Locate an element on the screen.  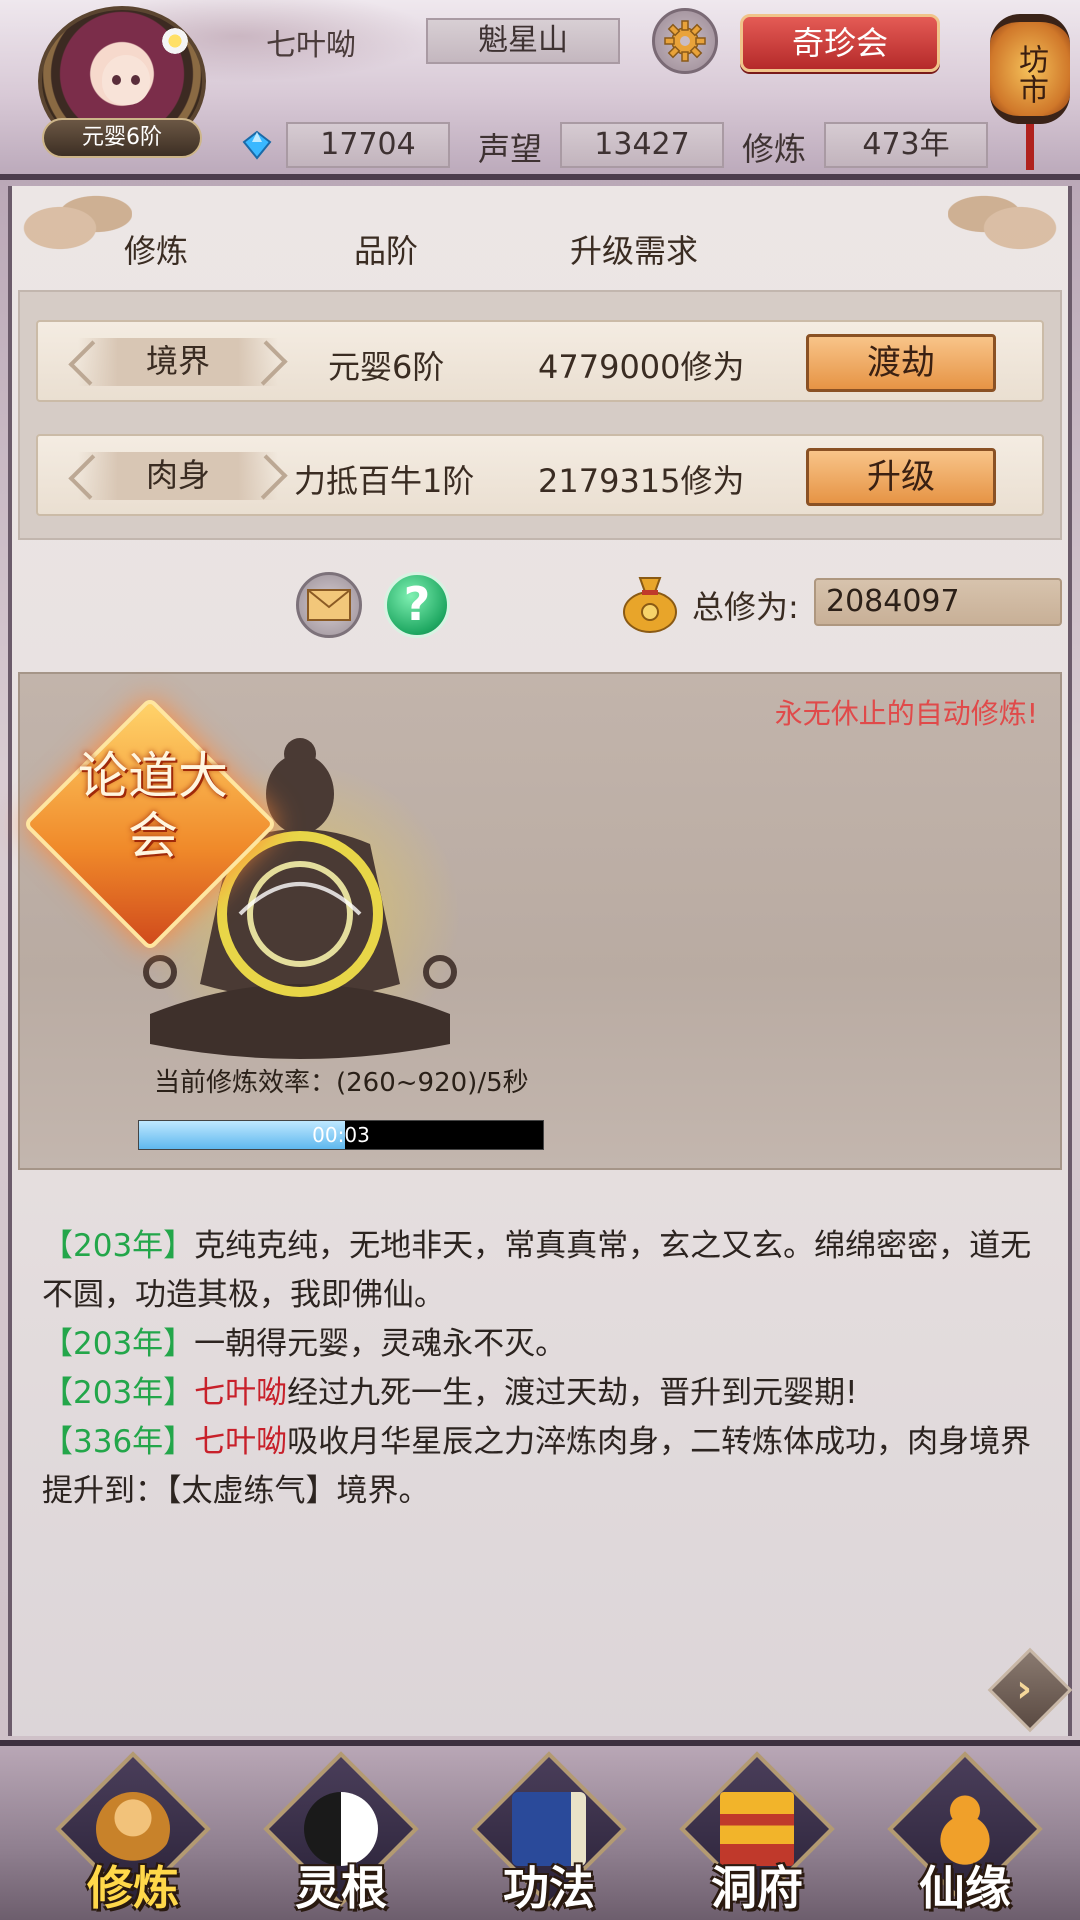
lantern-label: 坊市 is located at coordinates (1030, 69).